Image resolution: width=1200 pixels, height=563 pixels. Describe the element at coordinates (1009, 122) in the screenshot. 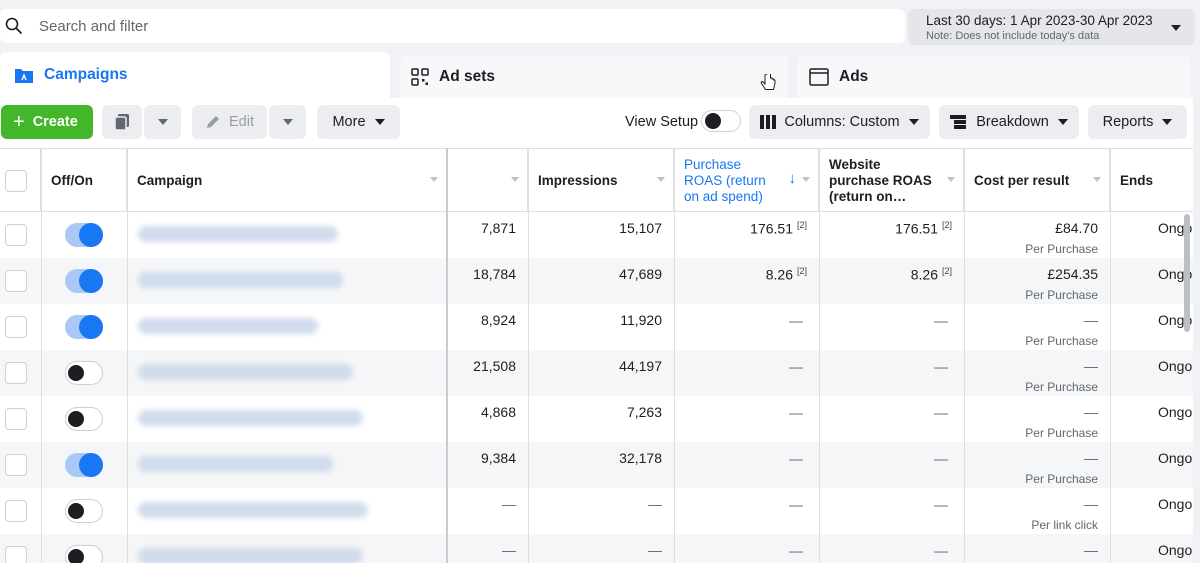

I see `breakdown-button: Breakdown` at that location.